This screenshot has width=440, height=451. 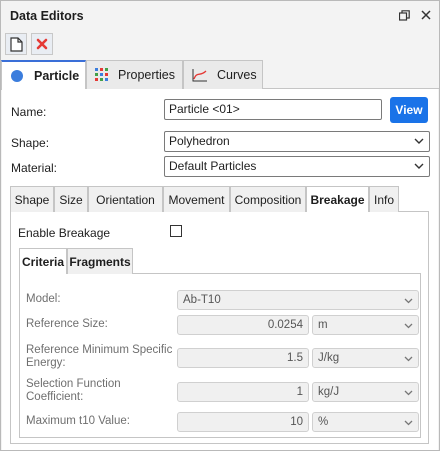 What do you see at coordinates (43, 299) in the screenshot?
I see `model-label: Model:` at bounding box center [43, 299].